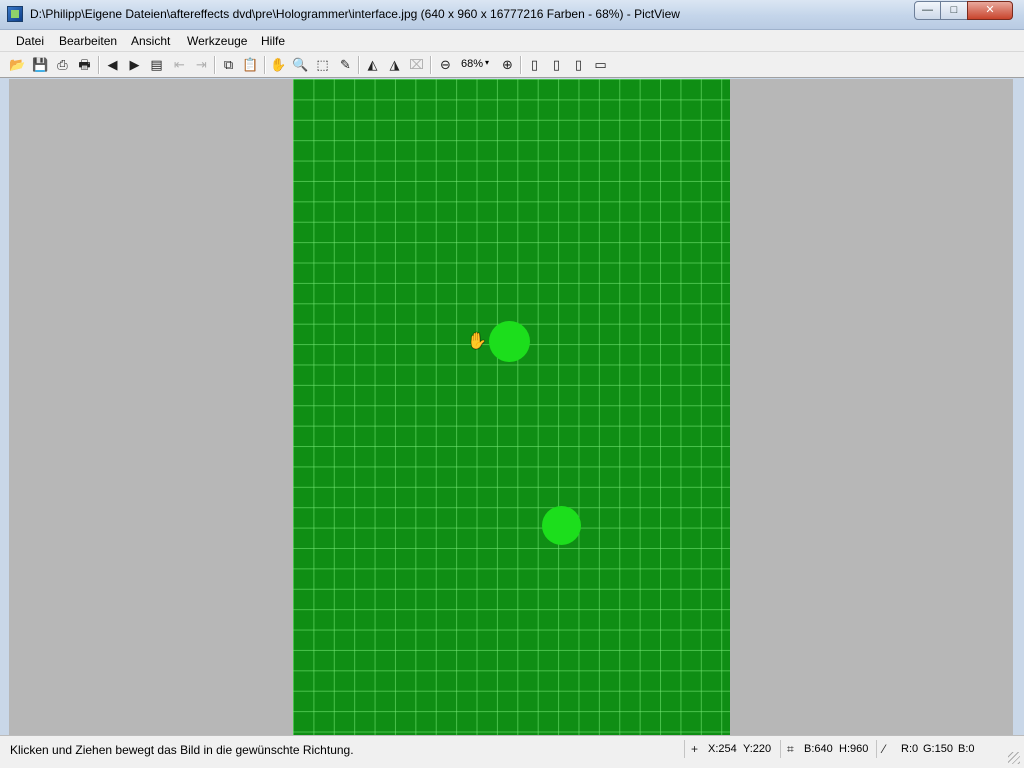 This screenshot has width=1024, height=768. I want to click on image-size-icon: ⌗, so click(790, 749).